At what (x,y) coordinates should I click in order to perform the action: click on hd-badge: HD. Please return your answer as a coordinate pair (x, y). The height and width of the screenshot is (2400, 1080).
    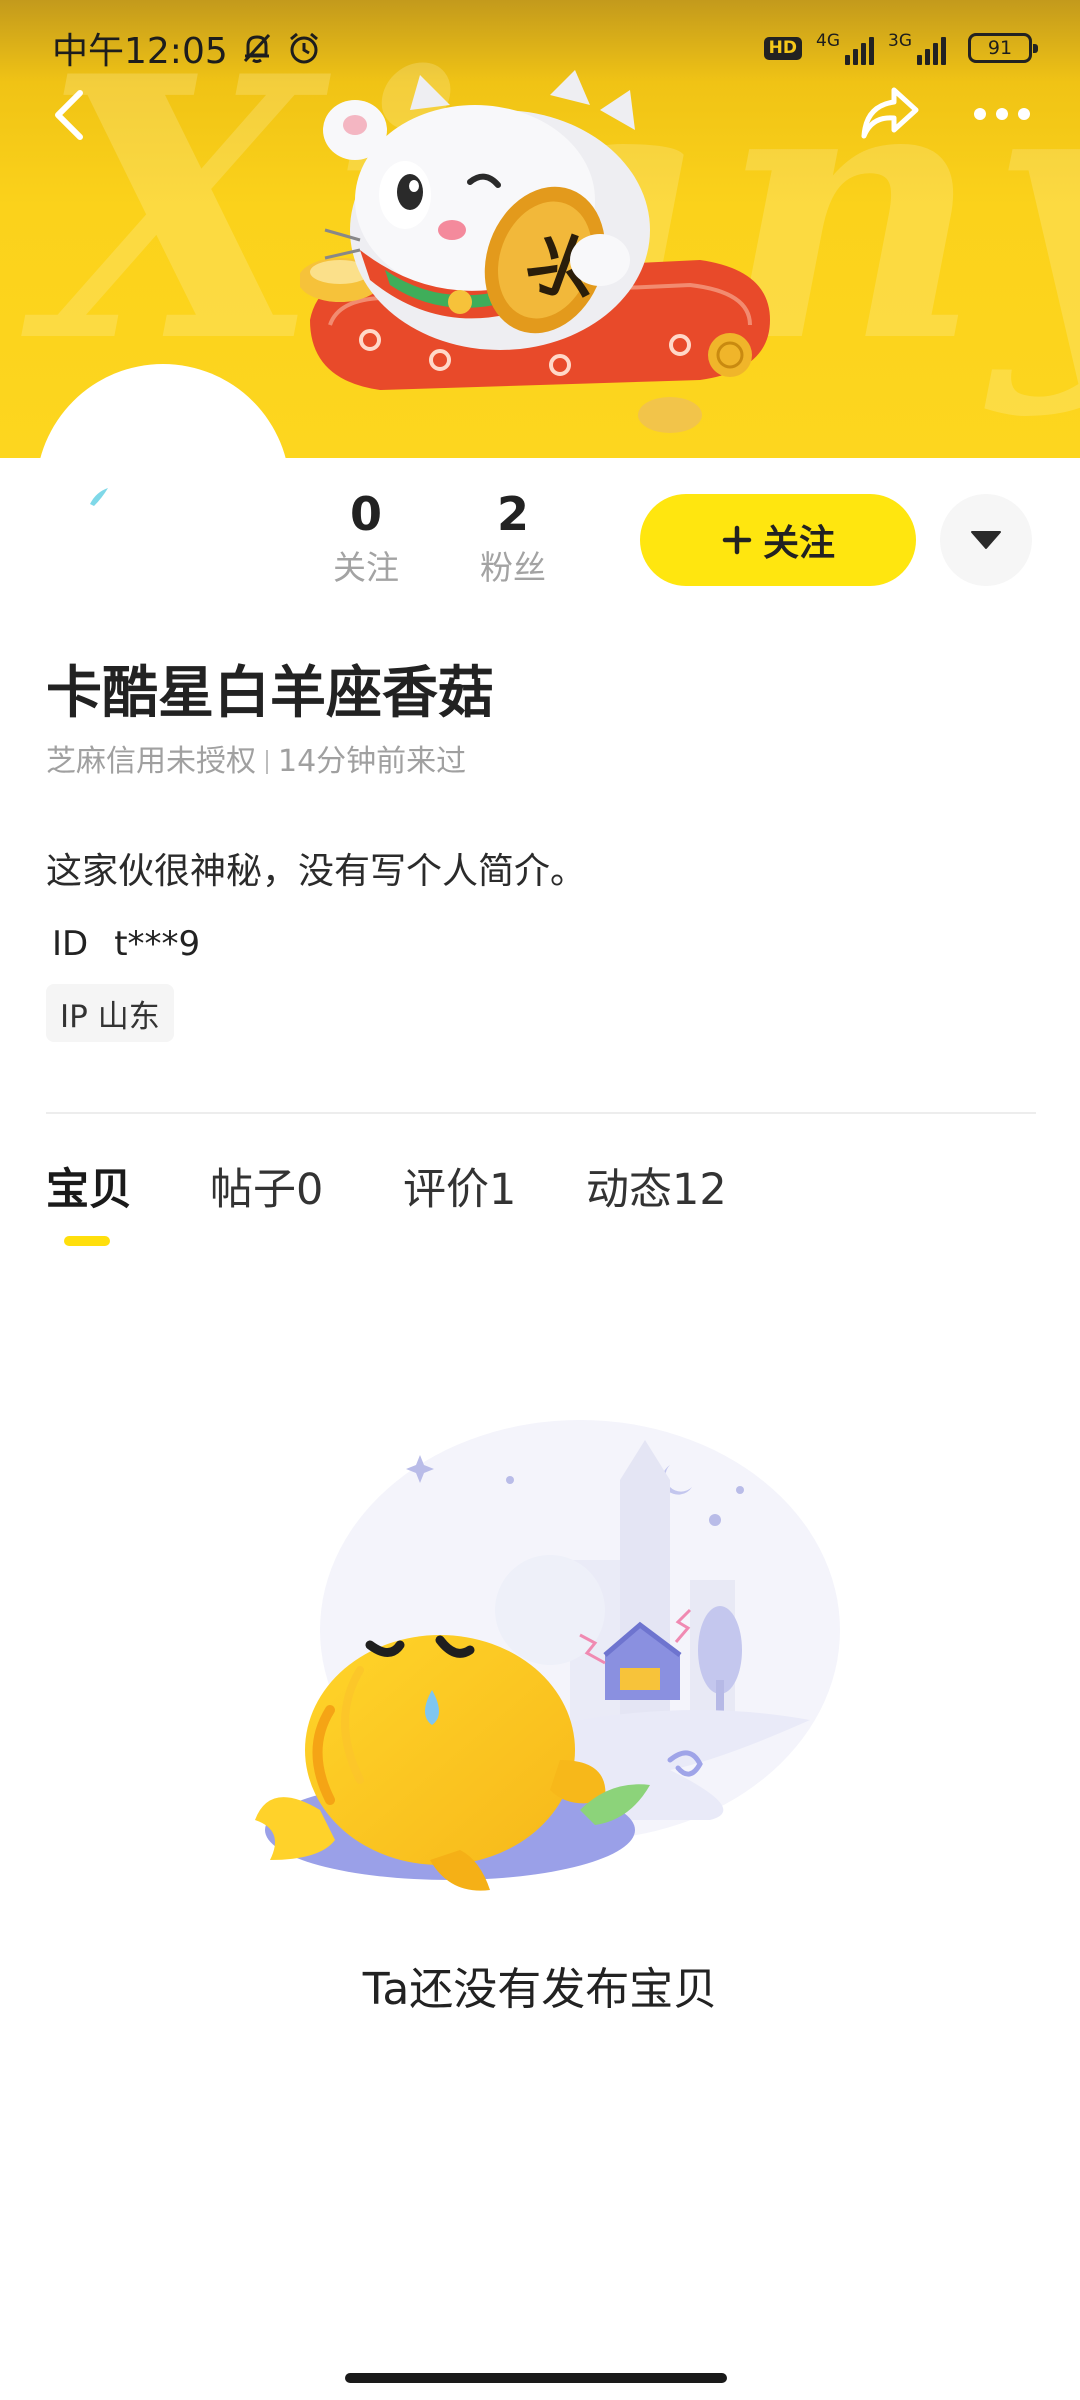
    Looking at the image, I should click on (782, 48).